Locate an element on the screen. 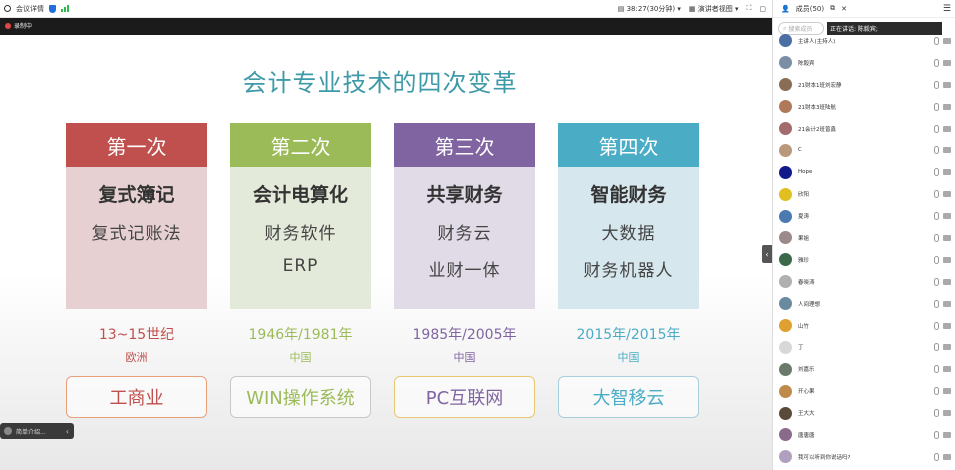 The width and height of the screenshot is (955, 470). member-row: 我可以听到你说话吗? is located at coordinates (864, 457).